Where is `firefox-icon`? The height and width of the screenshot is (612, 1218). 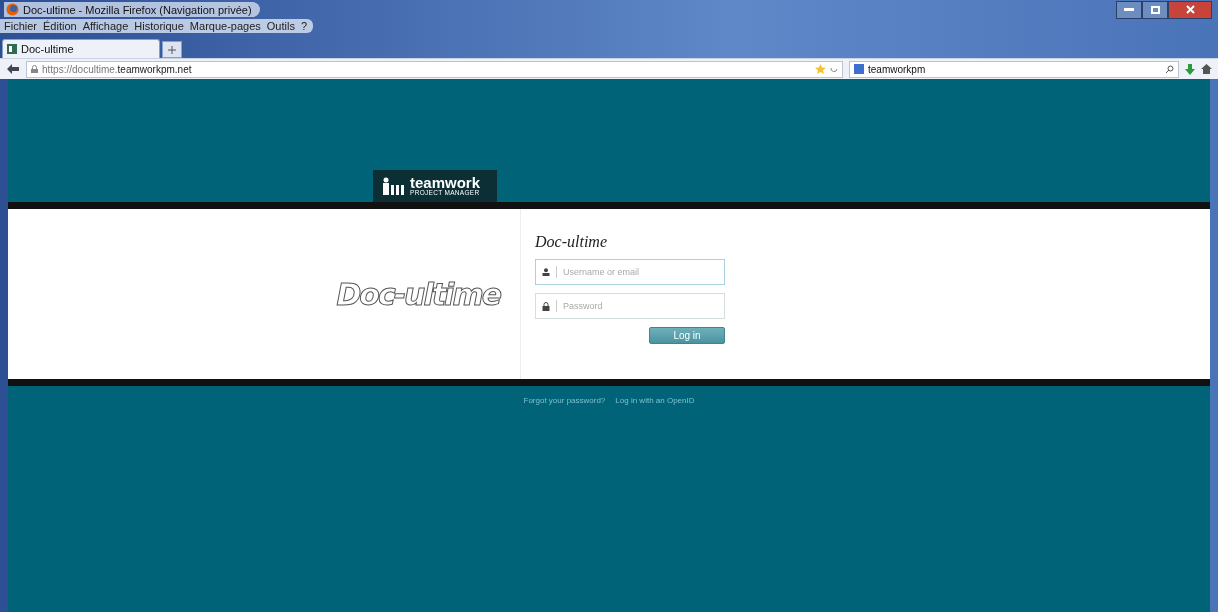 firefox-icon is located at coordinates (12, 9).